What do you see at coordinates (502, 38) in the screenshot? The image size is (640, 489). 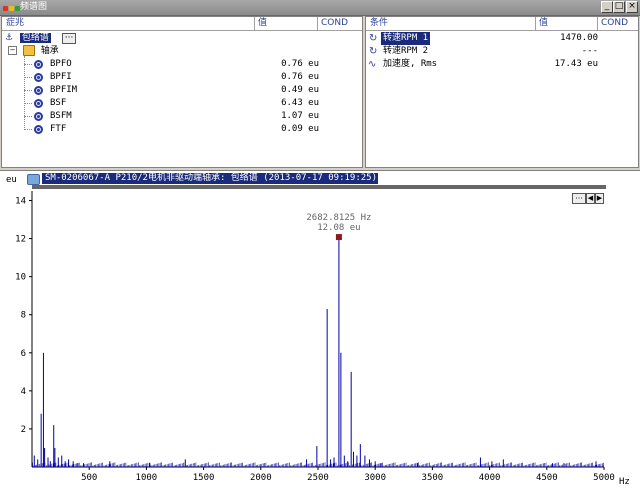 I see `condition-row: ↻ 转速RPM 1 1470.00` at bounding box center [502, 38].